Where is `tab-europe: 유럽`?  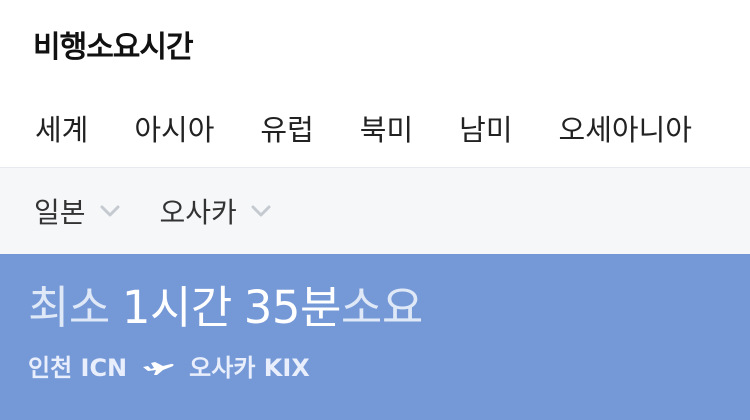 tab-europe: 유럽 is located at coordinates (286, 128).